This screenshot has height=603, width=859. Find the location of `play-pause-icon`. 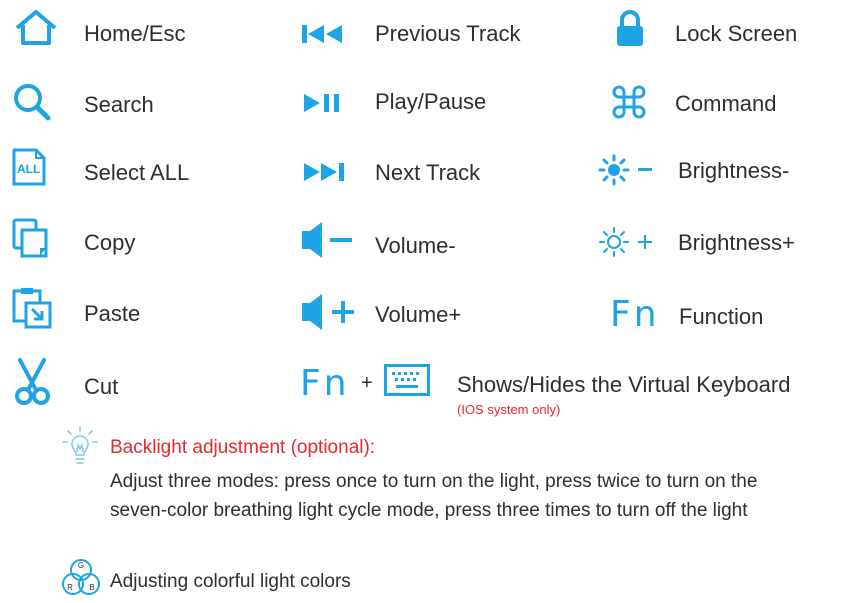

play-pause-icon is located at coordinates (324, 103).